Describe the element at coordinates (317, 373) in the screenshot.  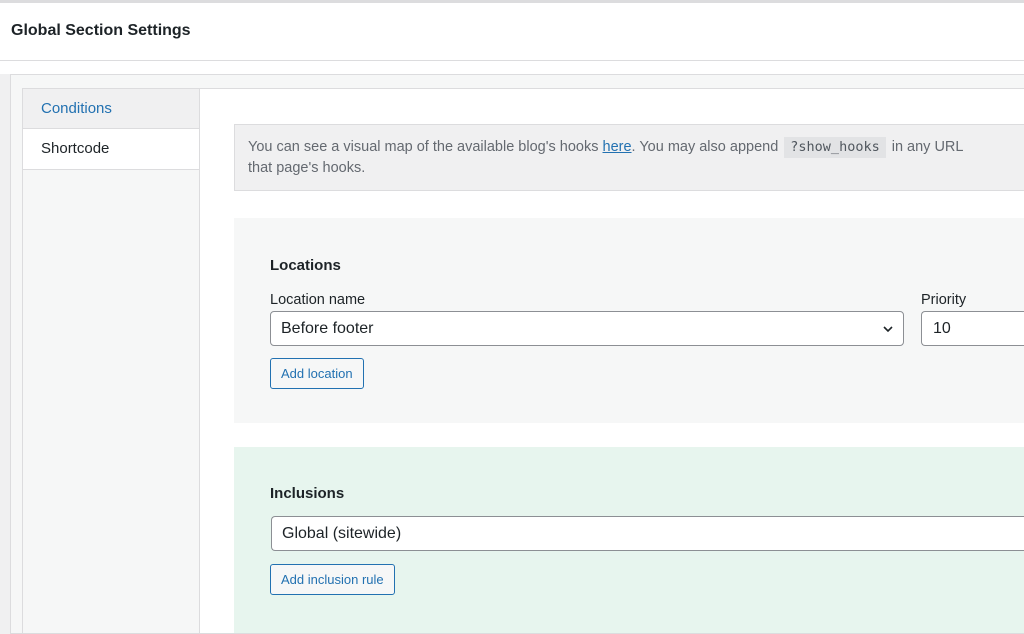
I see `add-location-button: Add location` at that location.